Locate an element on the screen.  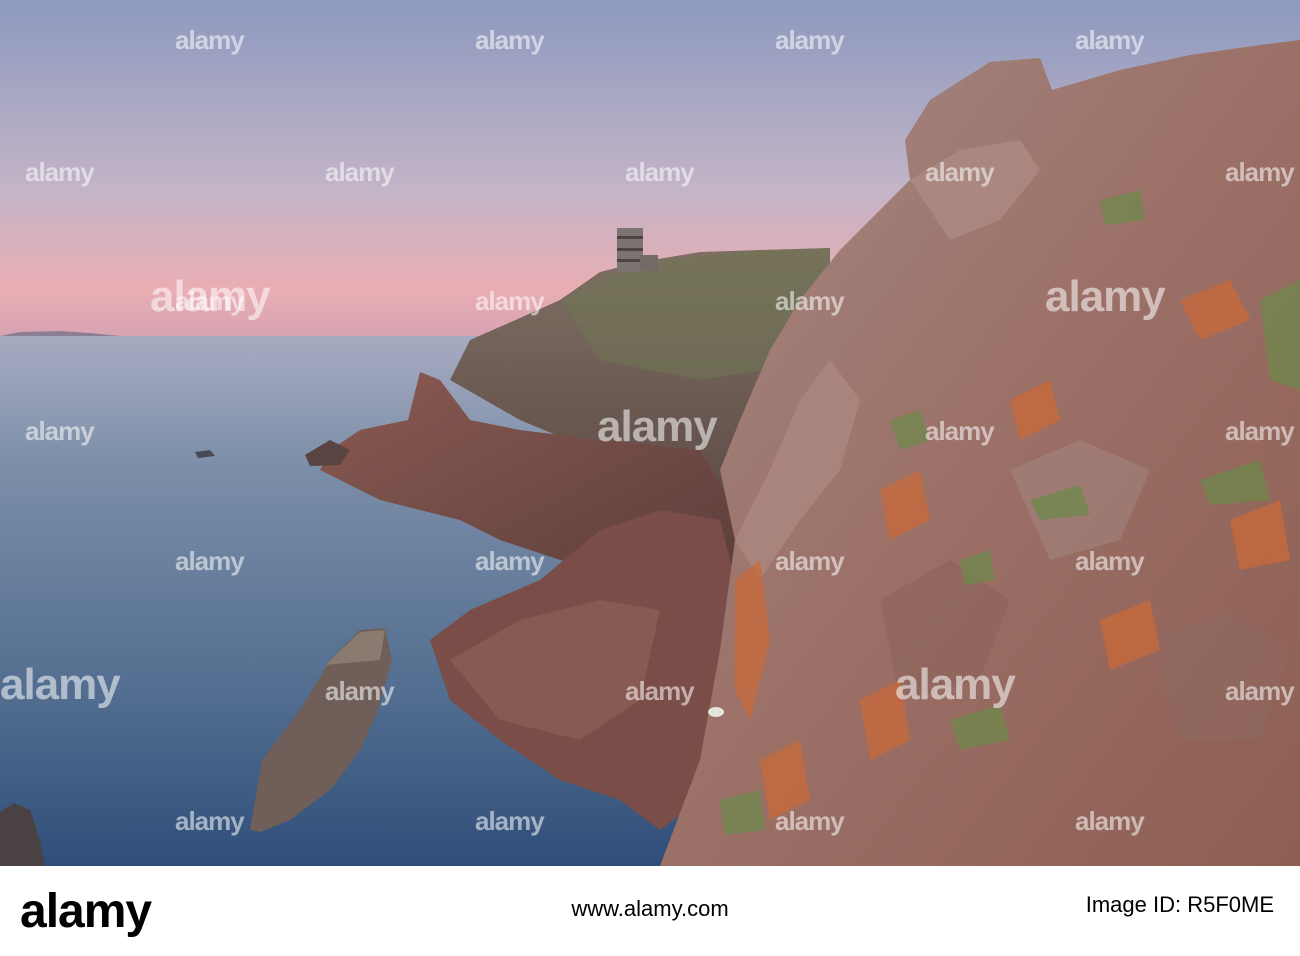
seagull is located at coordinates (716, 712).